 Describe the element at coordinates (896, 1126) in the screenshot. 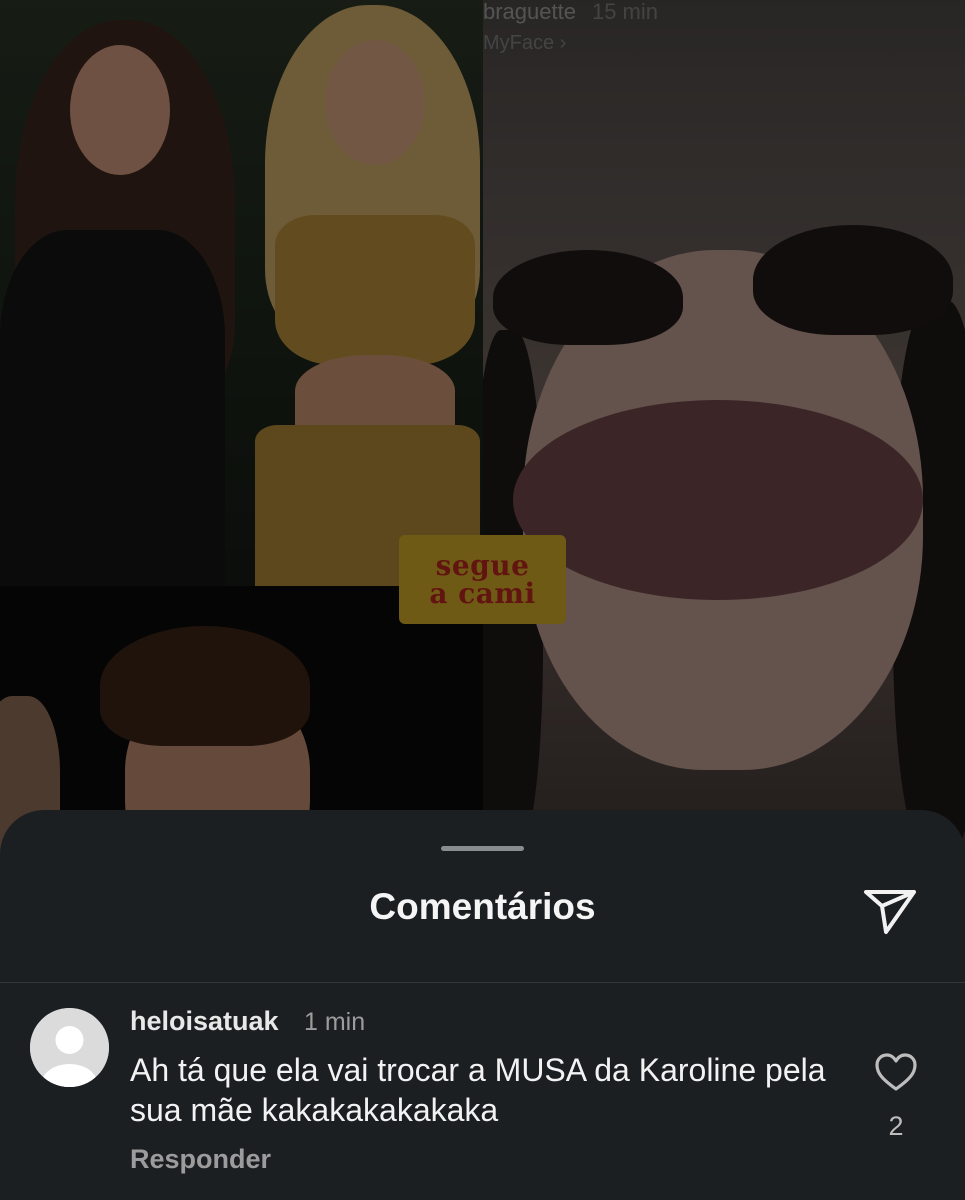

I see `like-count: 2` at that location.